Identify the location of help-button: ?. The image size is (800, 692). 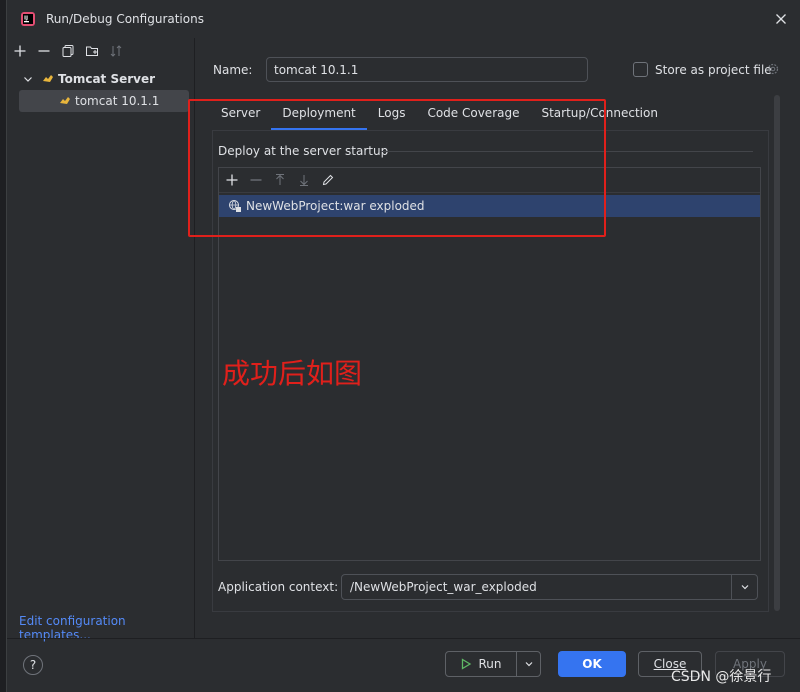
(33, 665).